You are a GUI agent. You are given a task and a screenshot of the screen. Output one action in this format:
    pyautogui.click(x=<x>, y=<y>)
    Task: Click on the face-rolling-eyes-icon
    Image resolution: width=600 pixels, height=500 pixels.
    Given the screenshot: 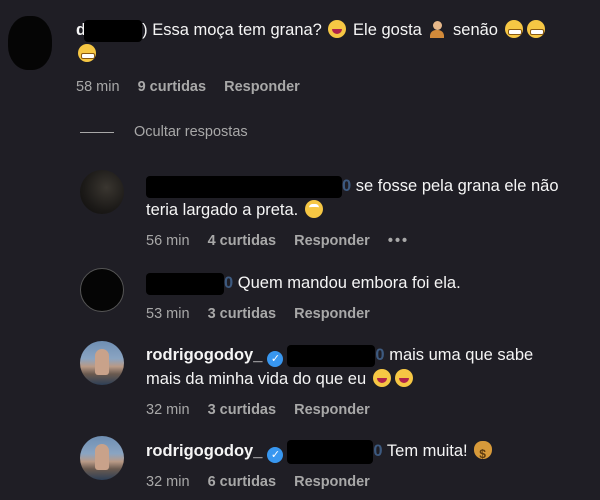 What is the action you would take?
    pyautogui.click(x=313, y=209)
    